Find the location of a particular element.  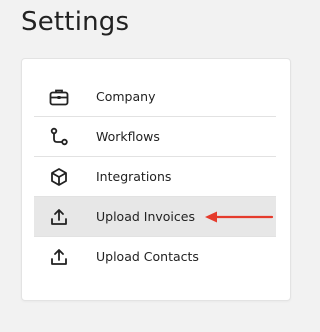

menu-item-label: Integrations is located at coordinates (134, 176).